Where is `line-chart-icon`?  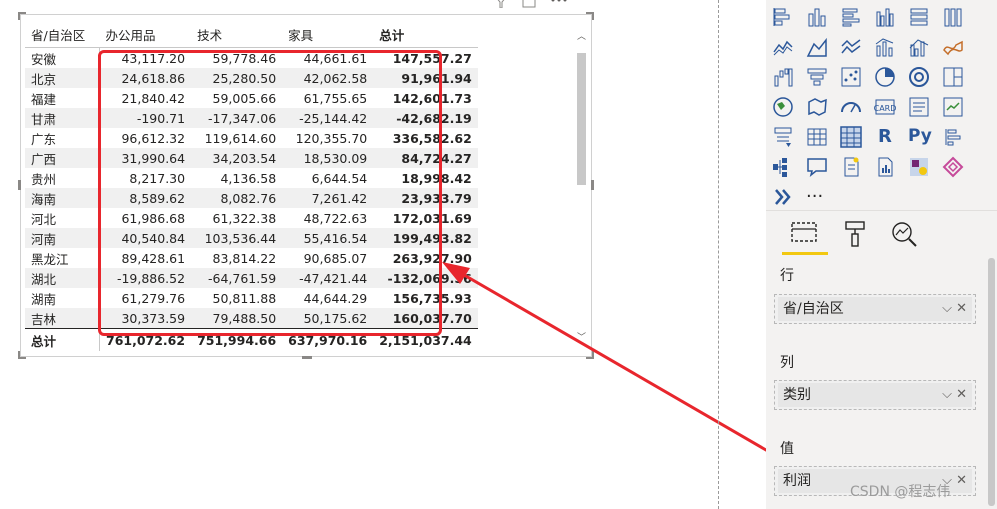
line-chart-icon is located at coordinates (783, 47).